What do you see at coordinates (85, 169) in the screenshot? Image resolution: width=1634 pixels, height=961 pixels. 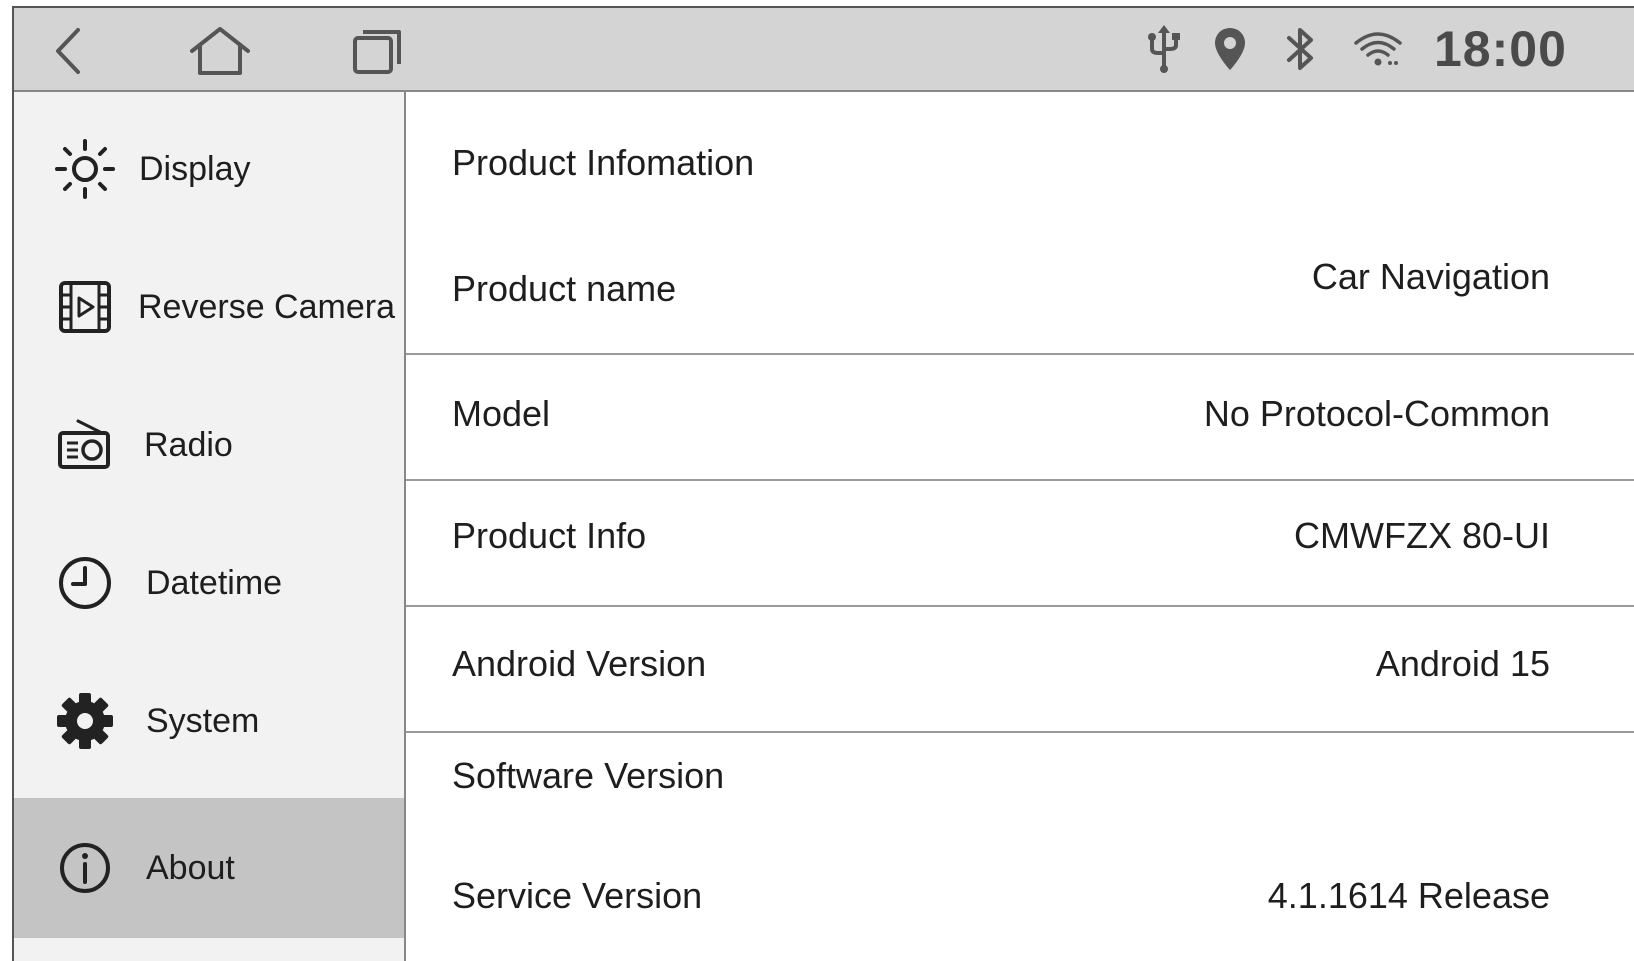 I see `sun-icon` at bounding box center [85, 169].